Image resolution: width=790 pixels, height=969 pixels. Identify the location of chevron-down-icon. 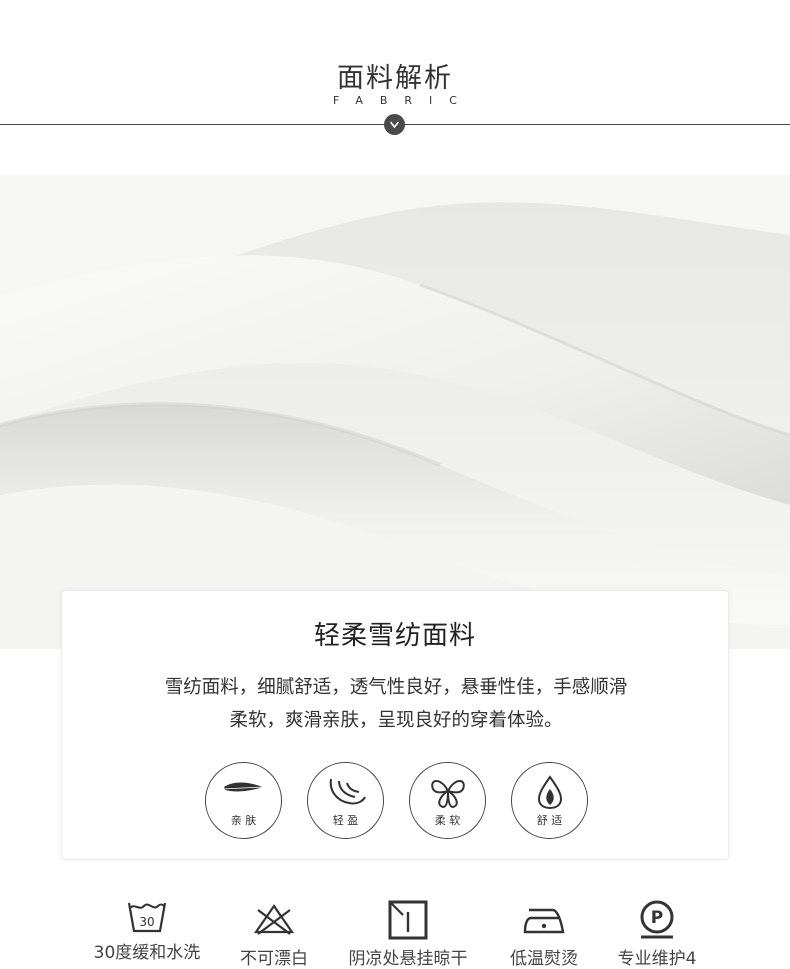
(394, 124).